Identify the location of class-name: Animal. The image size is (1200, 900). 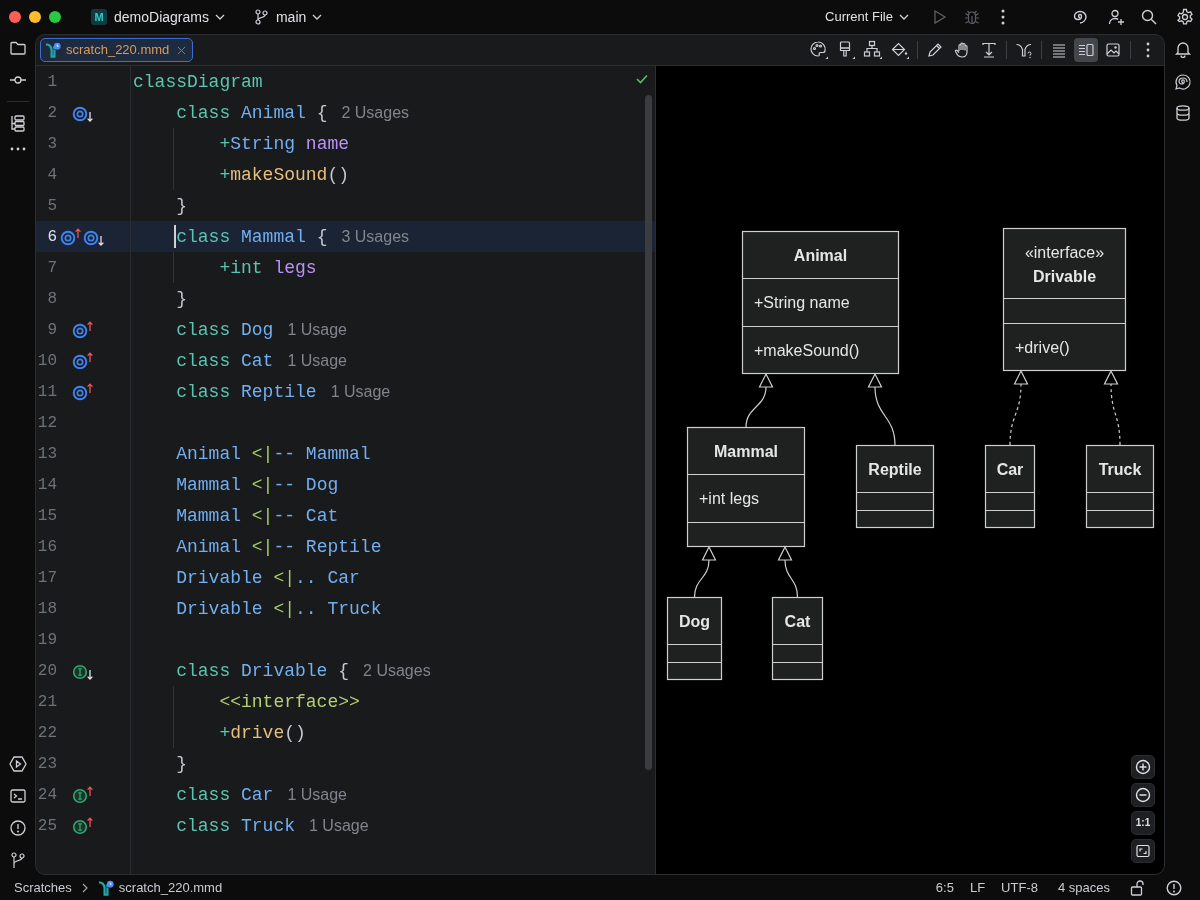
(820, 255).